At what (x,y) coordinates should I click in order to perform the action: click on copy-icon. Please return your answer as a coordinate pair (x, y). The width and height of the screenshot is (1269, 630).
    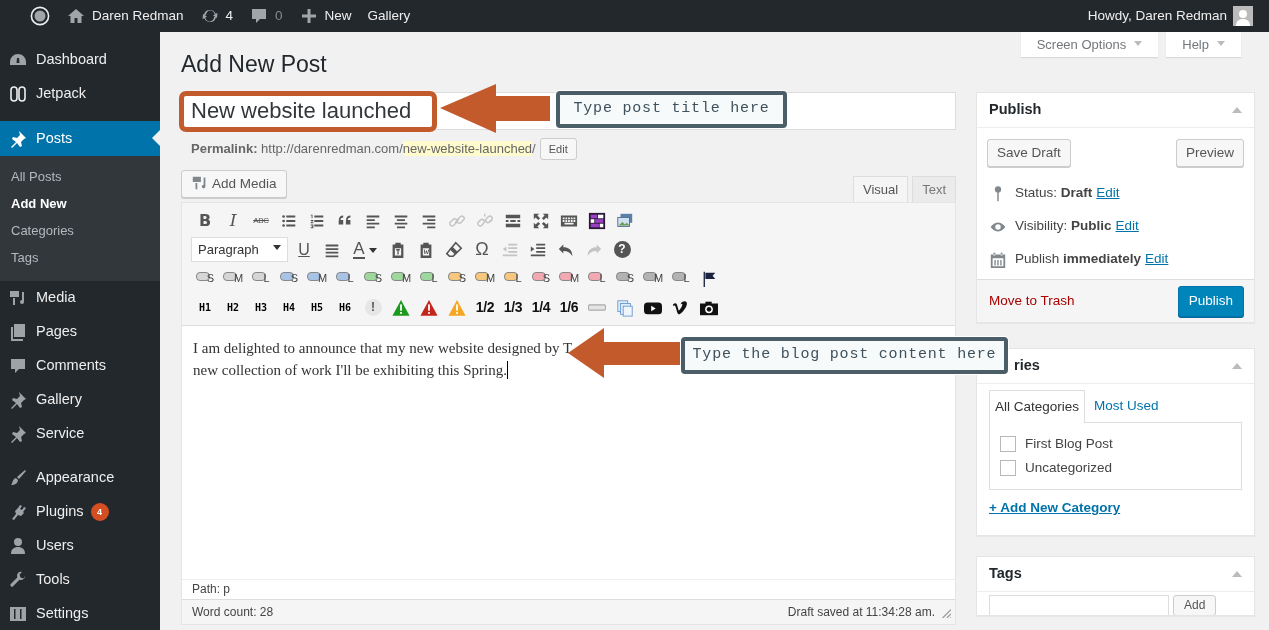
    Looking at the image, I should click on (625, 307).